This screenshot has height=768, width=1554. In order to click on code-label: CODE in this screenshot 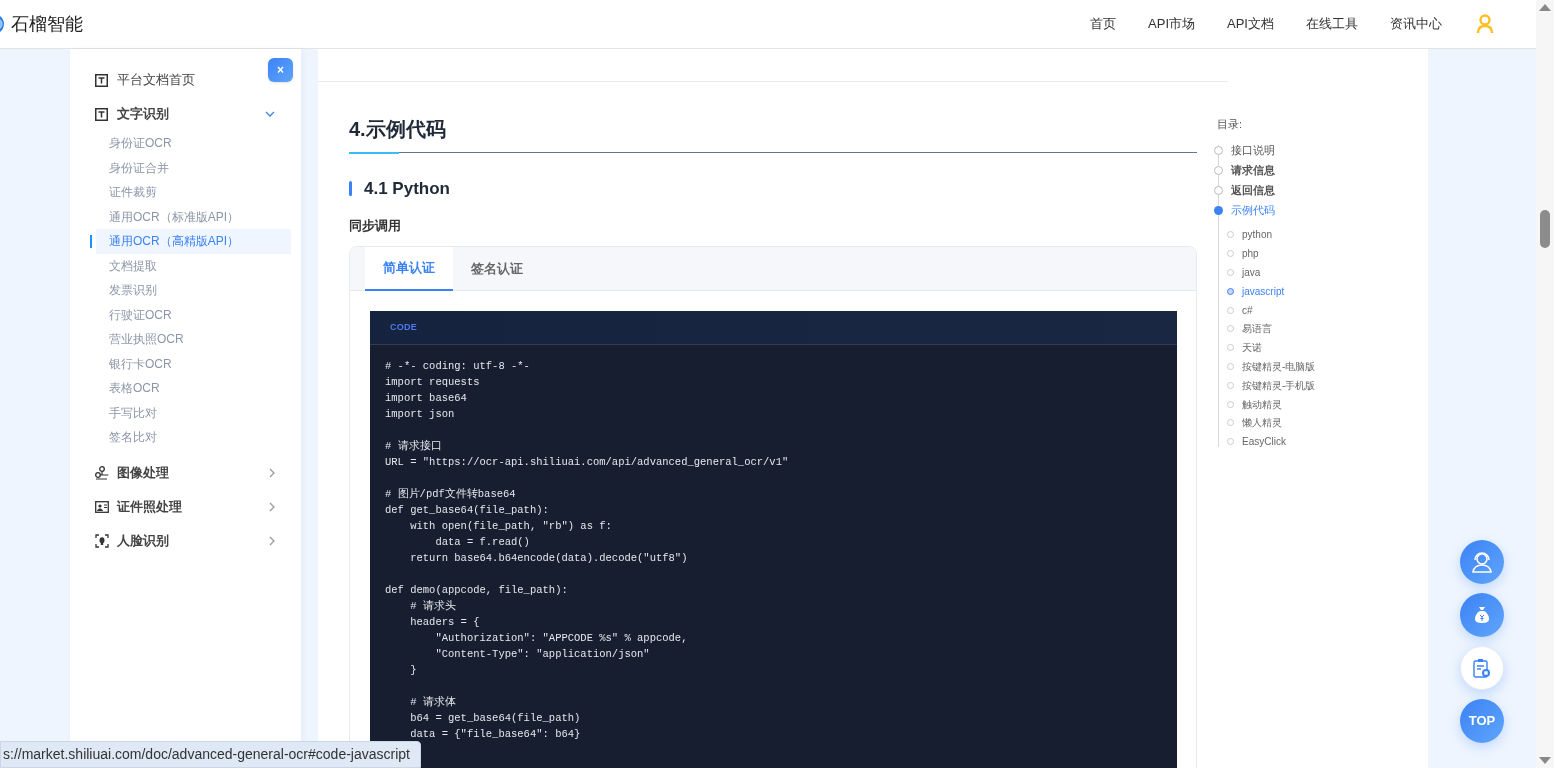, I will do `click(403, 327)`.